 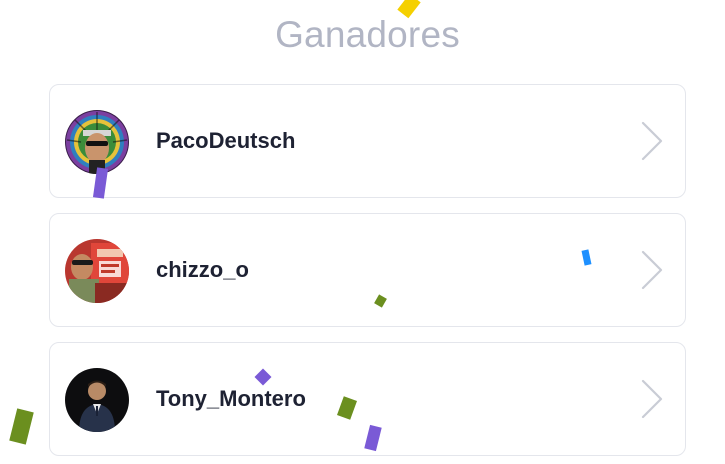 I want to click on avatar-photo-icon, so click(x=97, y=271).